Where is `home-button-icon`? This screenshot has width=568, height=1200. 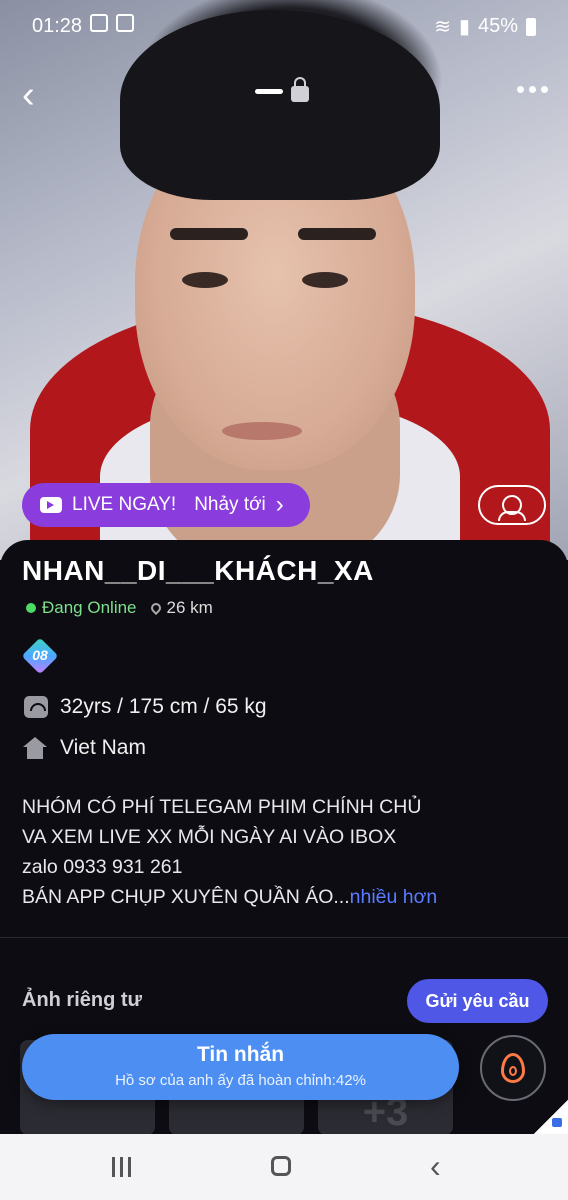 home-button-icon is located at coordinates (281, 1166).